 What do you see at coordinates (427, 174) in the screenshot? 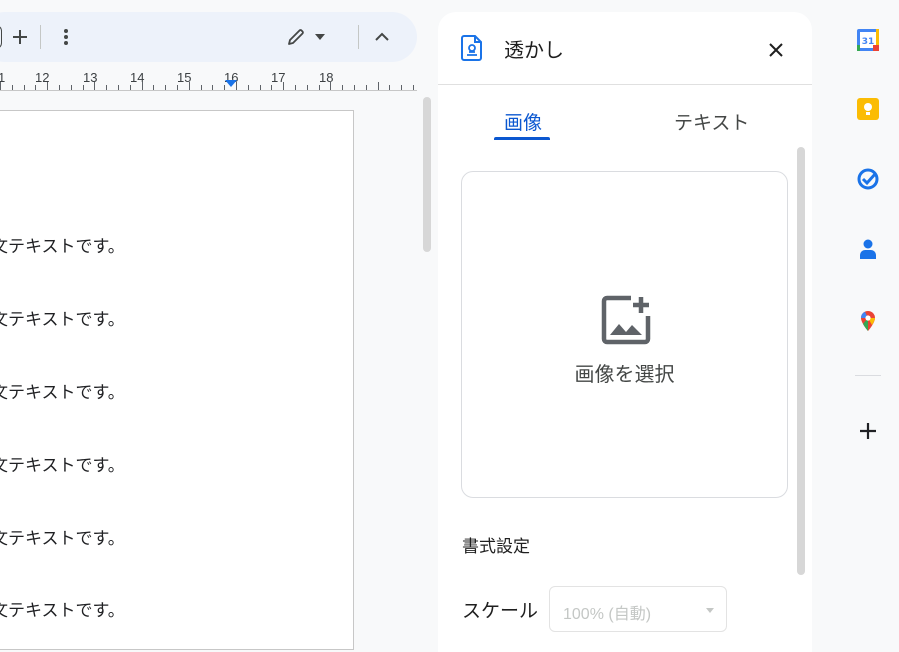
I see `document-scrollbar` at bounding box center [427, 174].